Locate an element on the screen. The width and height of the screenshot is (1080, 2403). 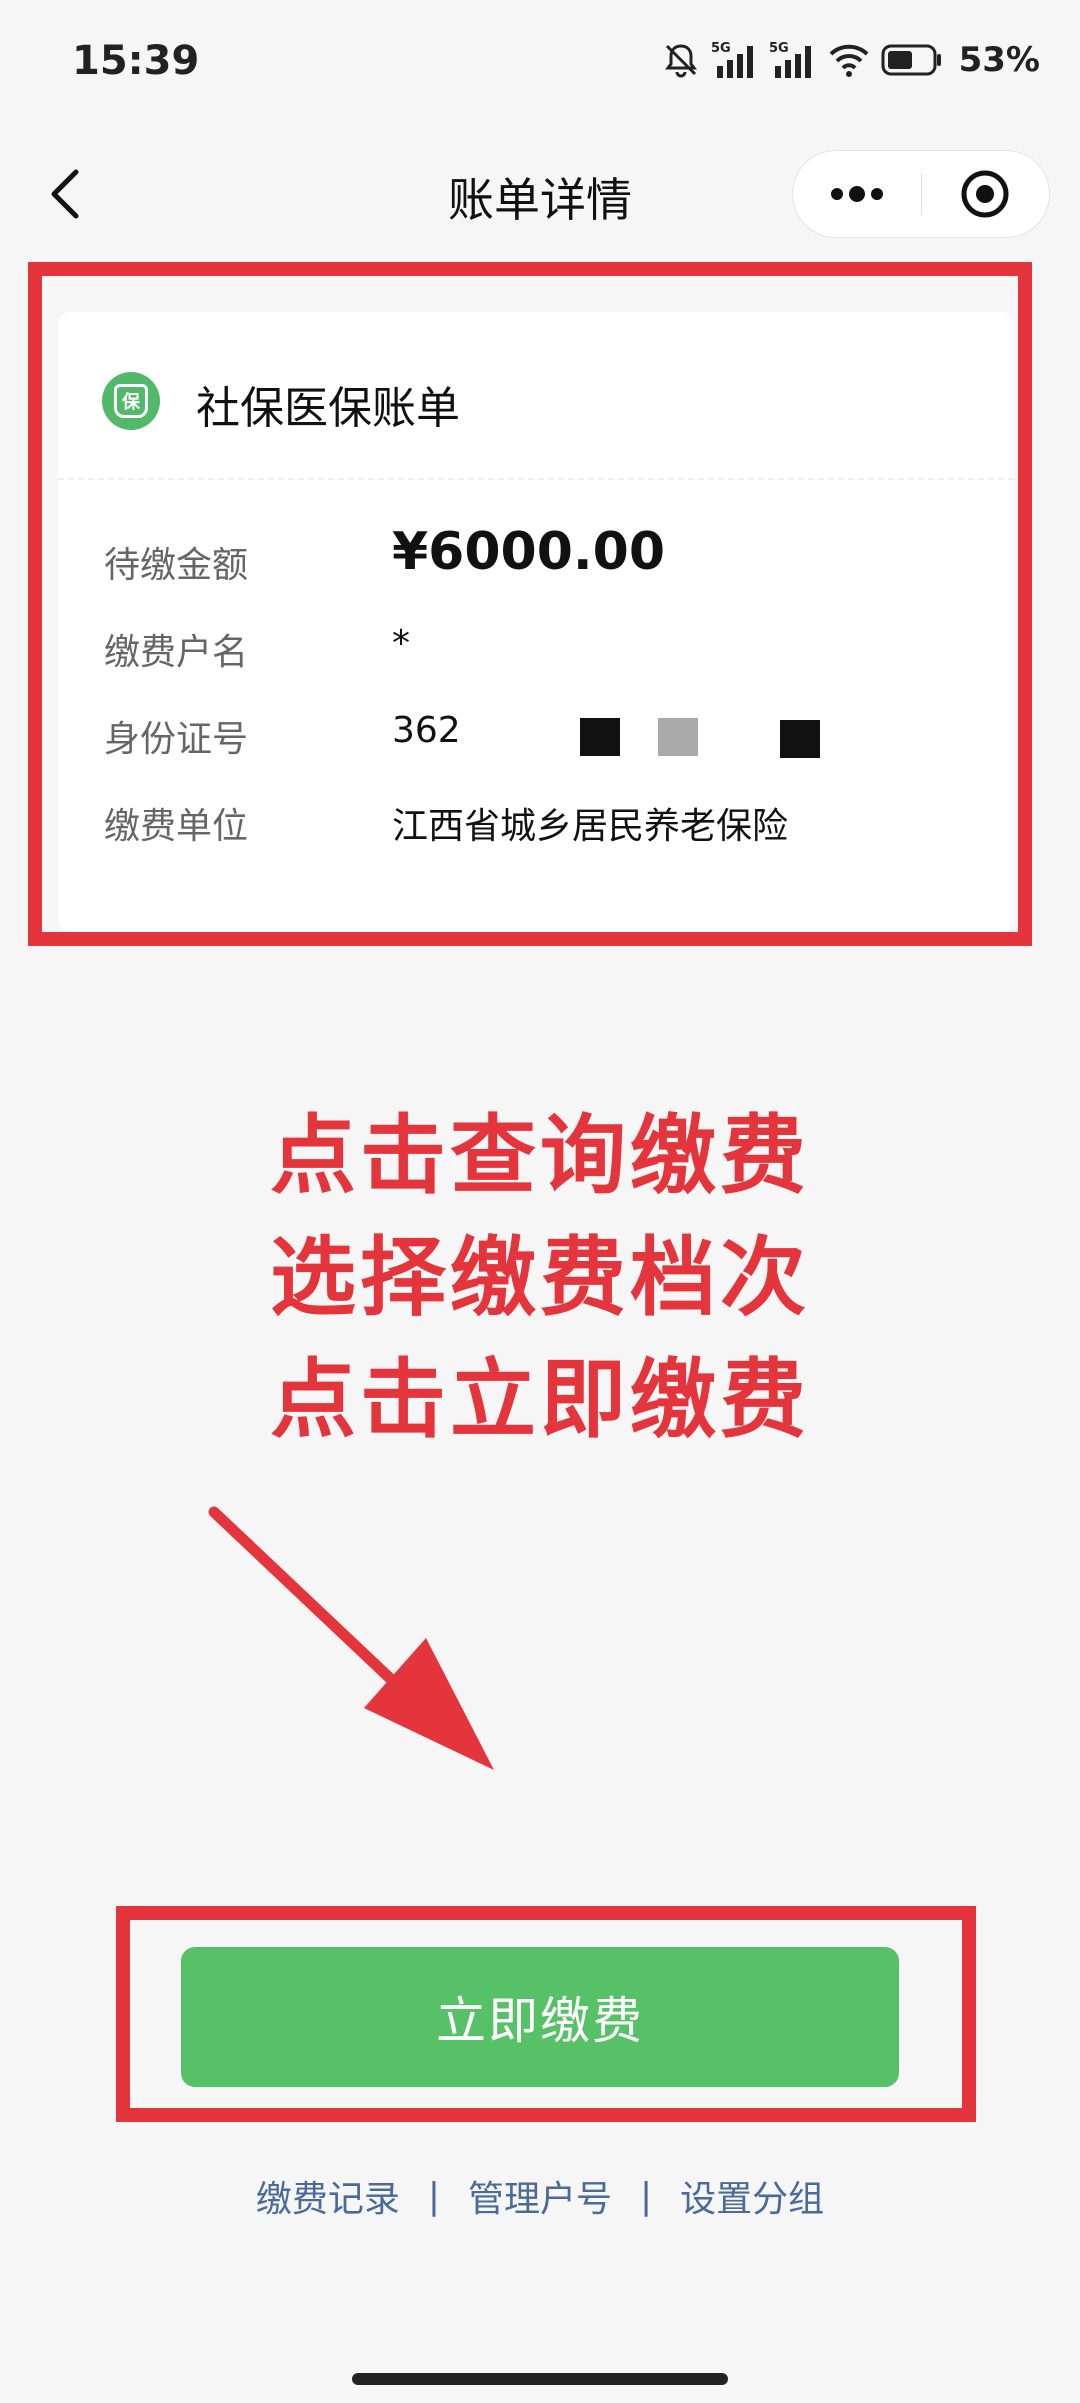
instruction-line: 点击立即缴费 is located at coordinates (540, 1400).